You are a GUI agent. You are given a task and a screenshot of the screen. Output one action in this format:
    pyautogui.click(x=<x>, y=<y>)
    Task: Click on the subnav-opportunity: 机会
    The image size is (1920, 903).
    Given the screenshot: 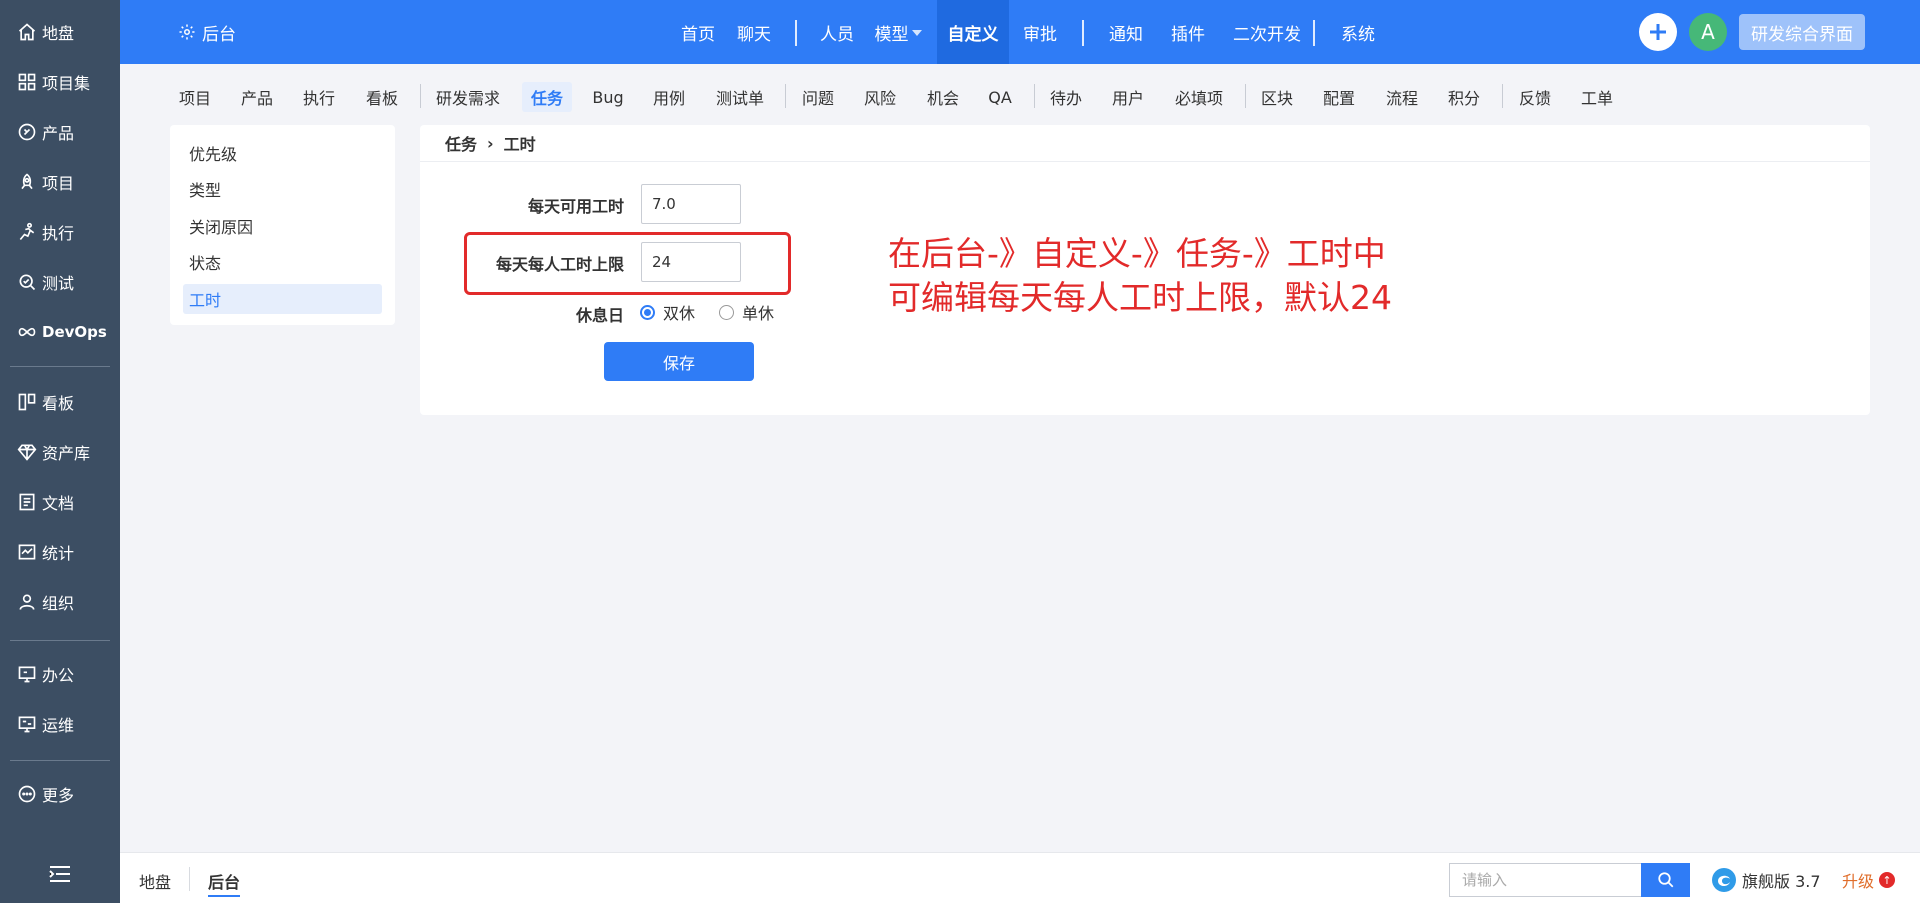 What is the action you would take?
    pyautogui.click(x=943, y=97)
    